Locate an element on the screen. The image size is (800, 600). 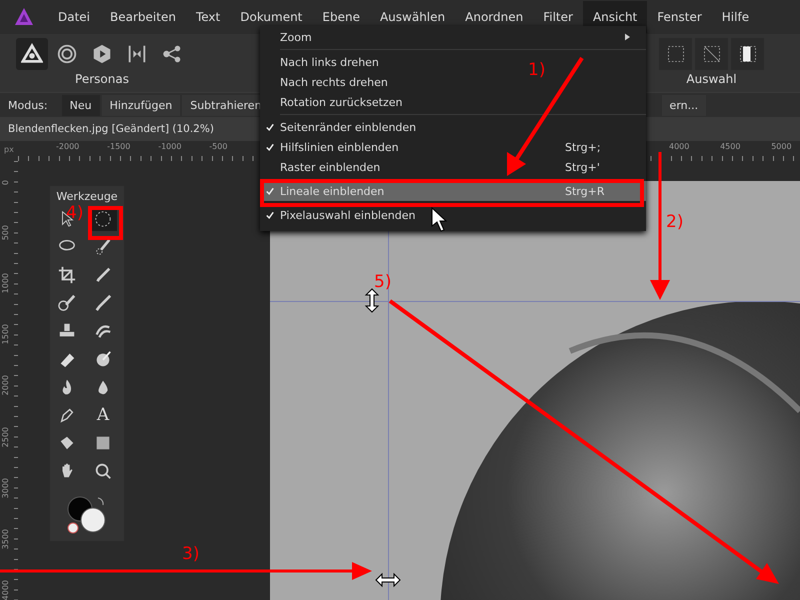
rings-icon is located at coordinates (67, 54).